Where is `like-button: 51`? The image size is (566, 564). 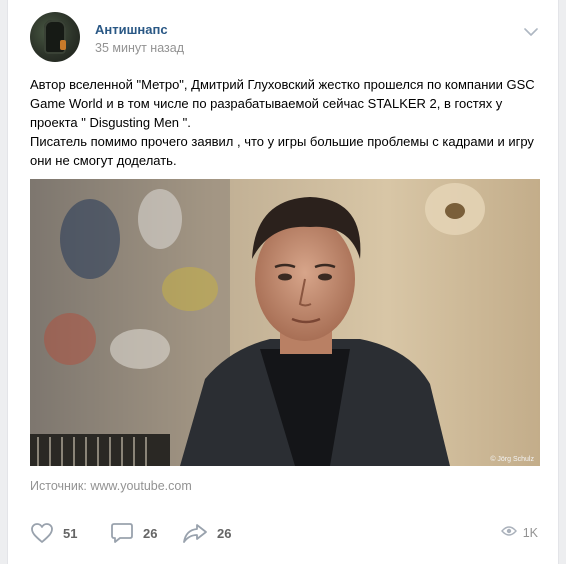 like-button: 51 is located at coordinates (53, 533).